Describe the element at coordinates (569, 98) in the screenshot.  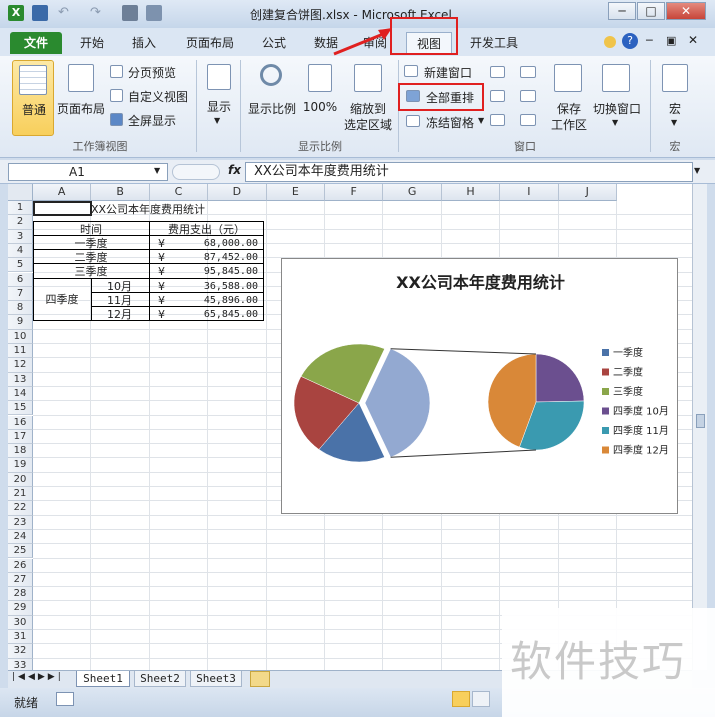
I see `save-workspace-button: 保存 工作区` at that location.